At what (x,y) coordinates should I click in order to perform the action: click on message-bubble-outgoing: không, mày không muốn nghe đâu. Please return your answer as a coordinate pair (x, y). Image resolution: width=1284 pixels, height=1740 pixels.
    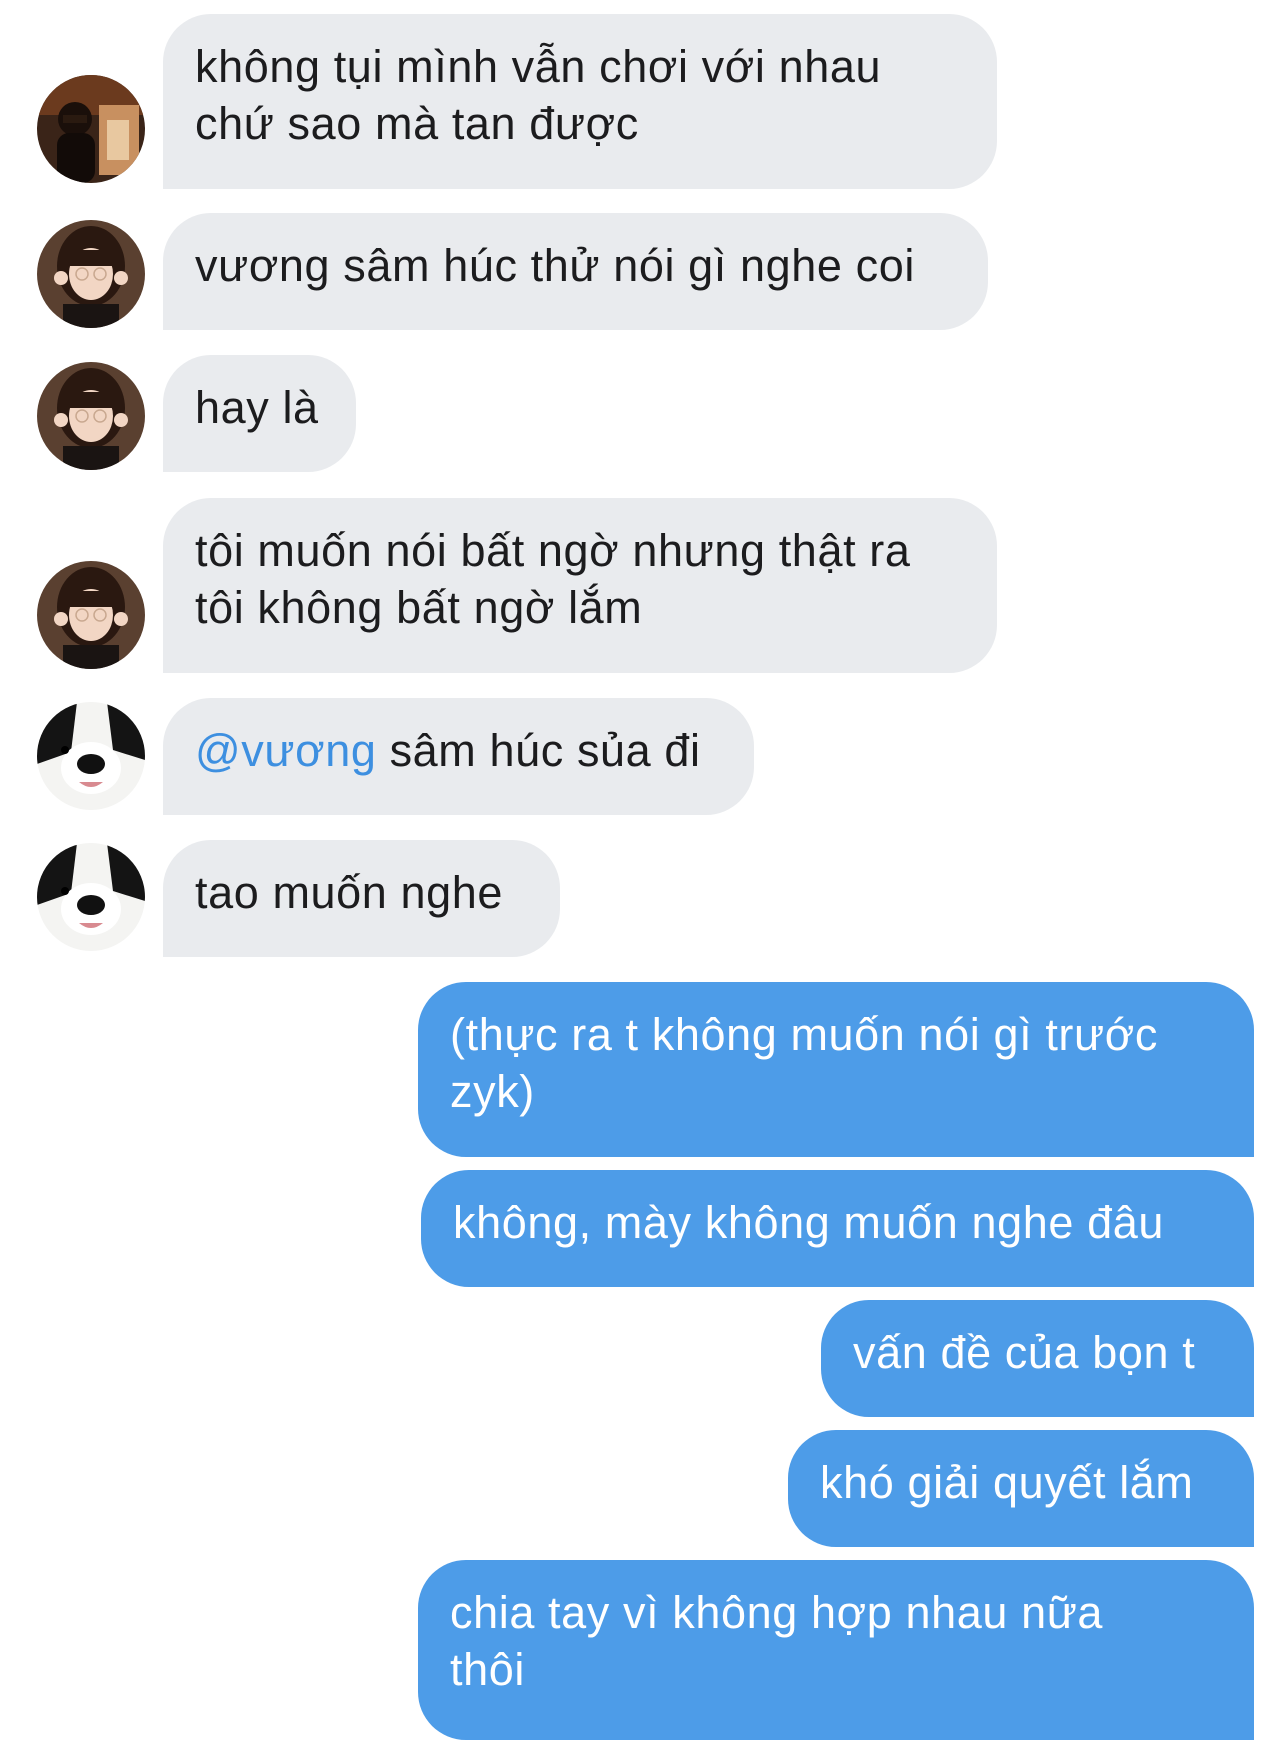
    Looking at the image, I should click on (837, 1228).